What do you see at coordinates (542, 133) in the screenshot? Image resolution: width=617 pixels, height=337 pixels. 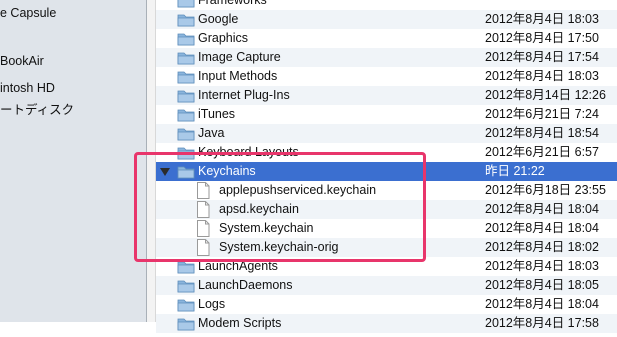 I see `date-modified: 2012年8月4日 18:54` at bounding box center [542, 133].